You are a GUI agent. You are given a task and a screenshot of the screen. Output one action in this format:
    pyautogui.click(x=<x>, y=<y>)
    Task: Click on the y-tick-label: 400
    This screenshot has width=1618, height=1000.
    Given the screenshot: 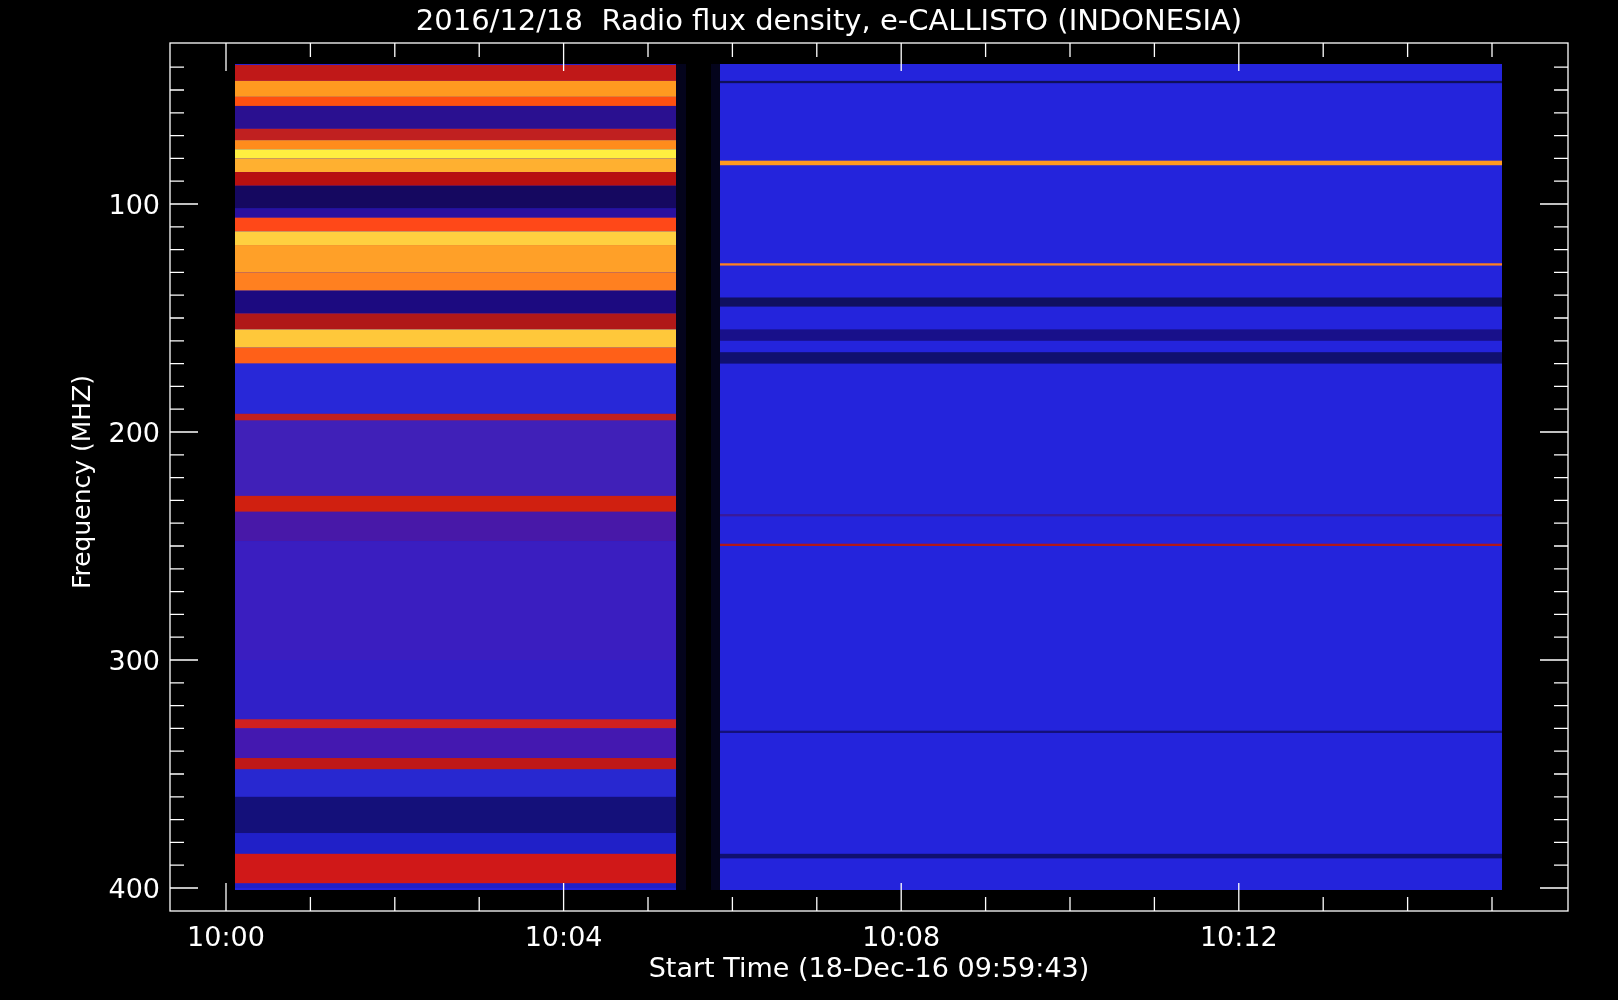 What is the action you would take?
    pyautogui.click(x=134, y=888)
    